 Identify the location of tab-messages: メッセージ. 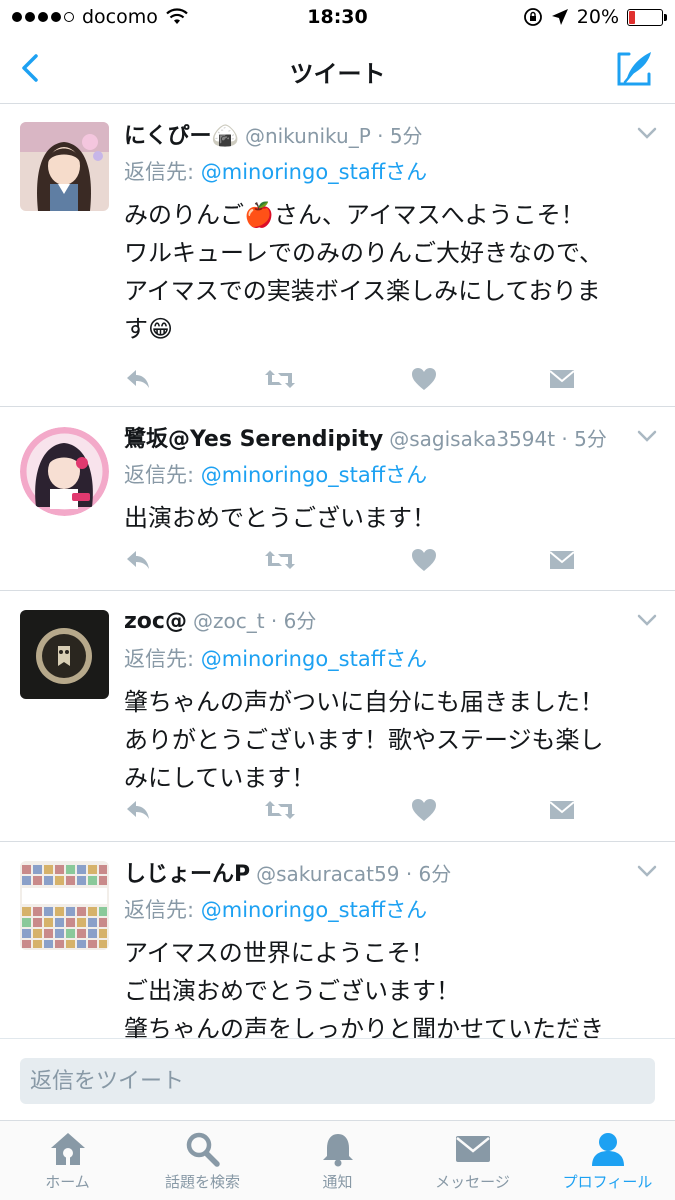
(472, 1161).